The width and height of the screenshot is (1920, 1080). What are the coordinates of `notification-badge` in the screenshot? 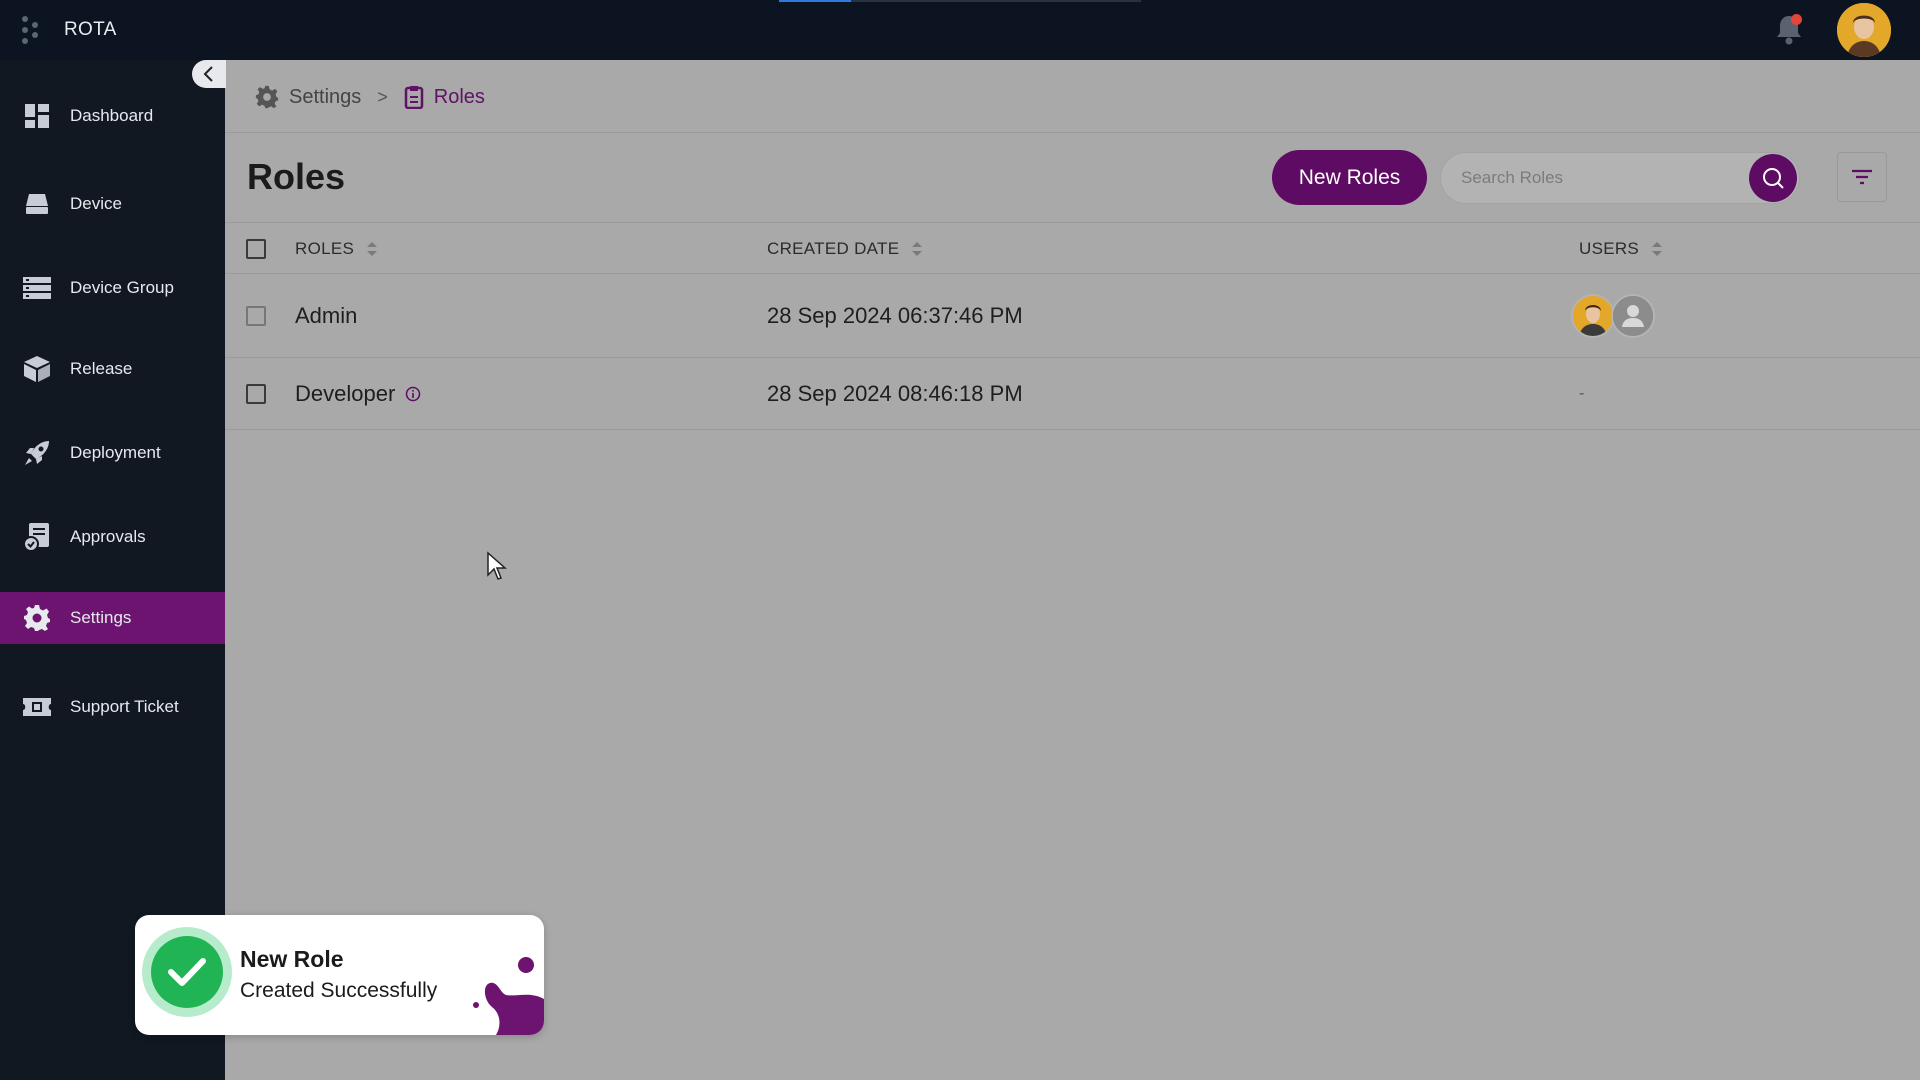 It's located at (1796, 19).